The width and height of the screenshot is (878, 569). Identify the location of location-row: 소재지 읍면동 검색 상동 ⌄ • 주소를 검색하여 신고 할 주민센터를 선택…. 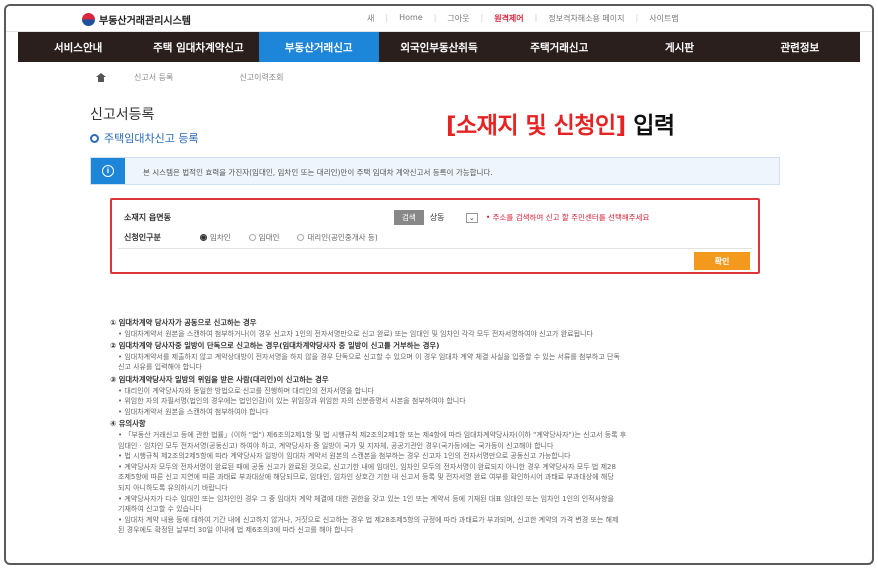
(386, 217).